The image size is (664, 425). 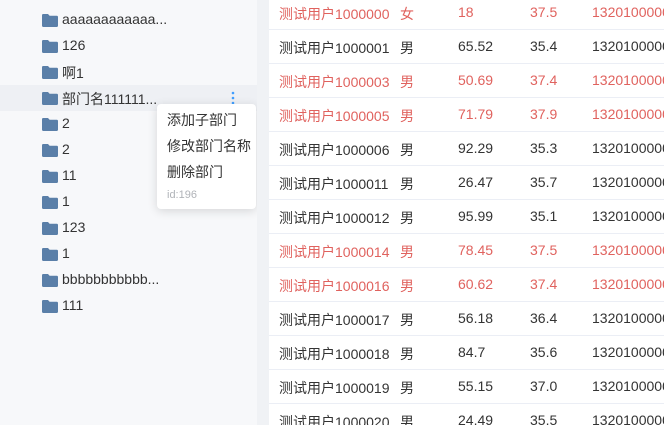 I want to click on temperature-cell: 35.6, so click(x=544, y=352).